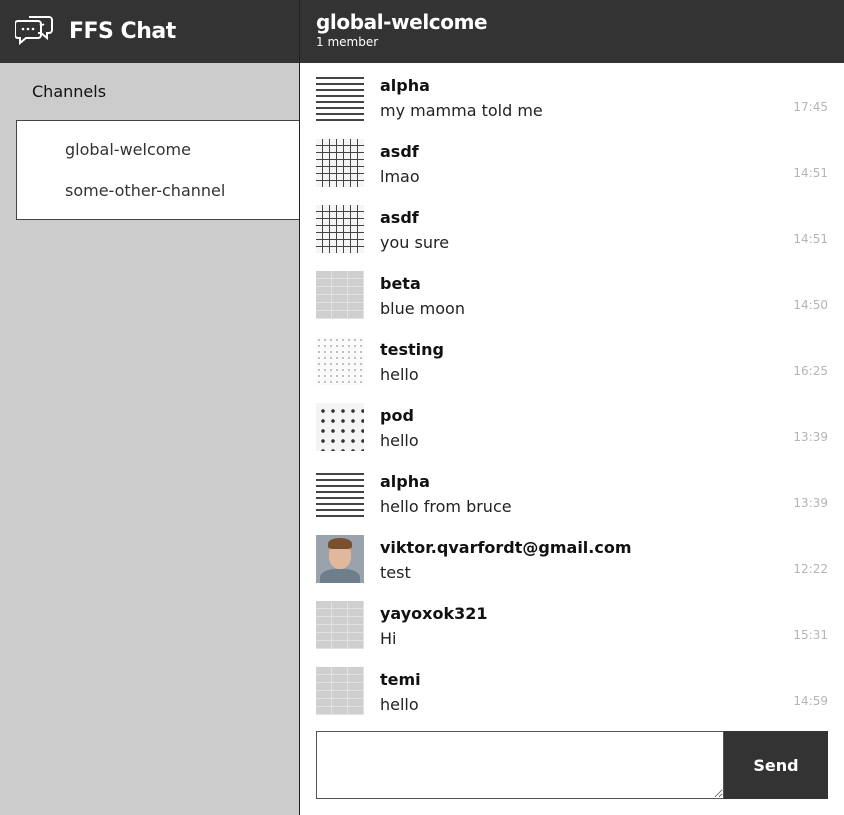 This screenshot has width=844, height=815. What do you see at coordinates (415, 242) in the screenshot?
I see `message-text: you sure` at bounding box center [415, 242].